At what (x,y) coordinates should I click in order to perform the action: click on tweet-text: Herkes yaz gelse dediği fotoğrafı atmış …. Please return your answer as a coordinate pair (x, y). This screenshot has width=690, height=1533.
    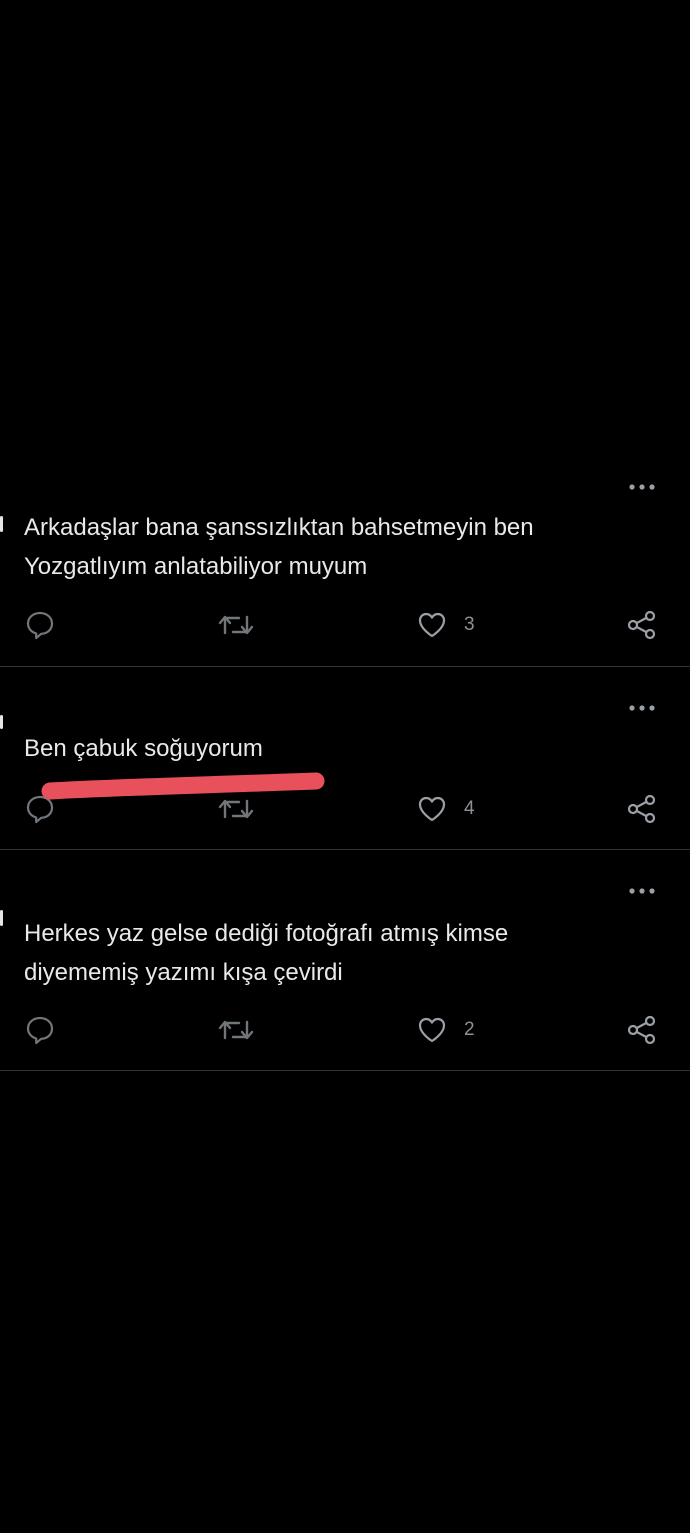
    Looking at the image, I should click on (266, 953).